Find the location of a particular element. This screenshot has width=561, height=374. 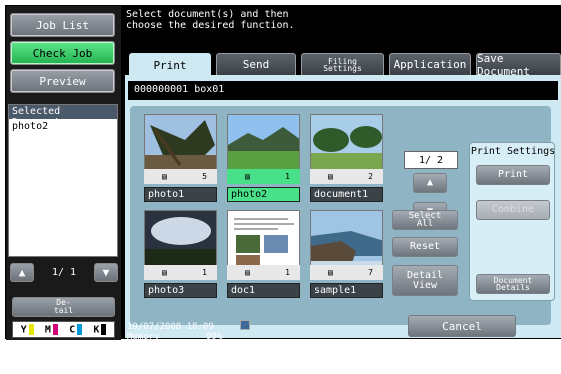

reset-button: Reset is located at coordinates (425, 247).